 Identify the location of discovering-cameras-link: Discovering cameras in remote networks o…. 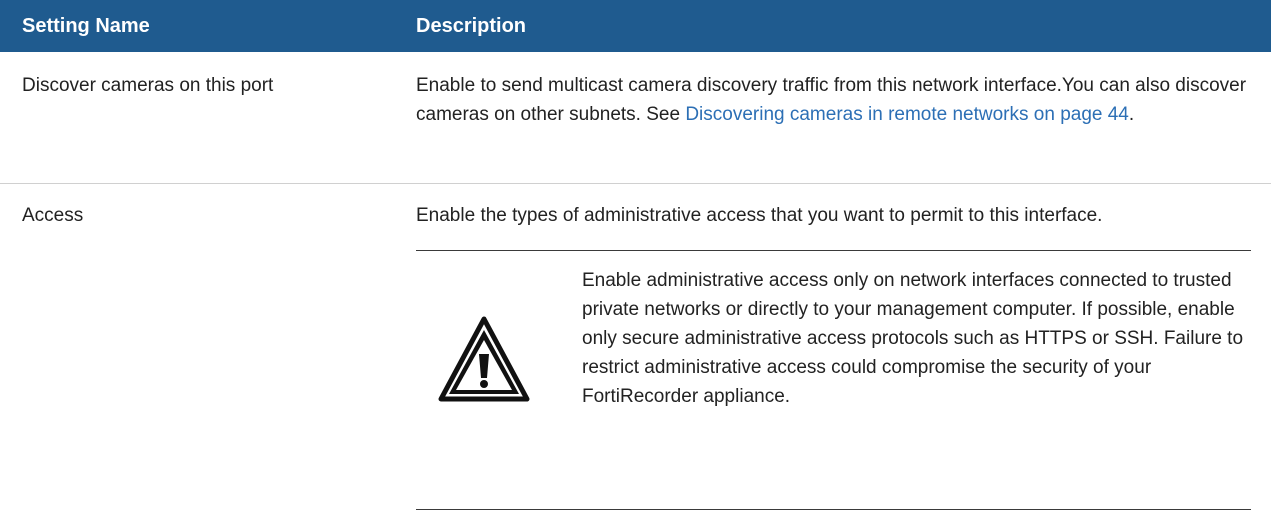
(907, 114).